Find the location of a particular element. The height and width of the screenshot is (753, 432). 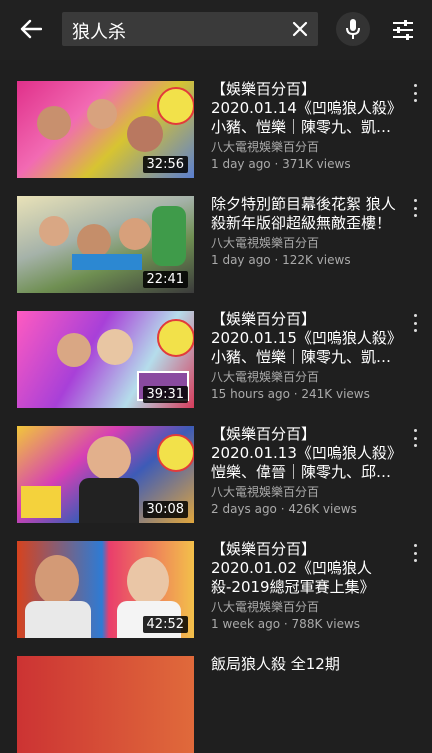

video-title: 【娛樂百分百】2020.01.02《凹嗚狼人殺-2019總冠軍賽上集》 is located at coordinates (306, 568).